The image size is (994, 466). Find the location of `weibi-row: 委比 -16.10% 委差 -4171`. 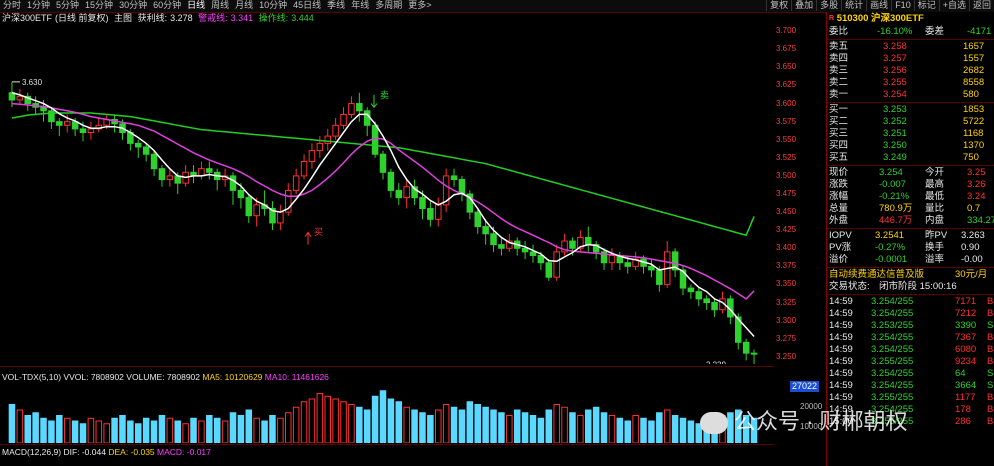

weibi-row: 委比 -16.10% 委差 -4171 is located at coordinates (910, 32).